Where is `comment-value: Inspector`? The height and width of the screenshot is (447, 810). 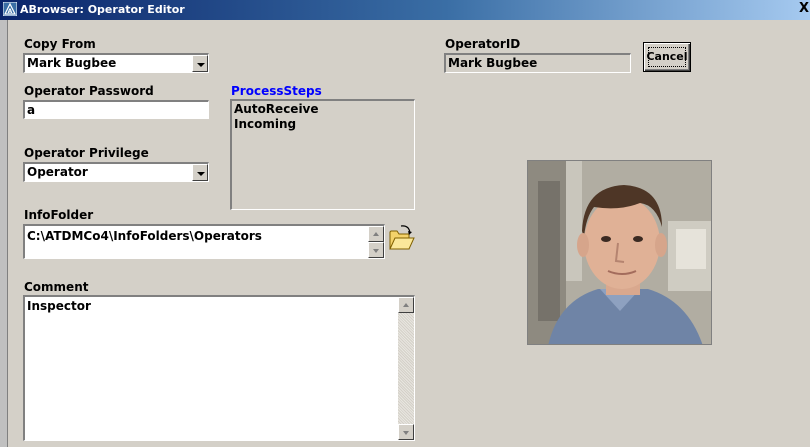
comment-value: Inspector is located at coordinates (59, 306).